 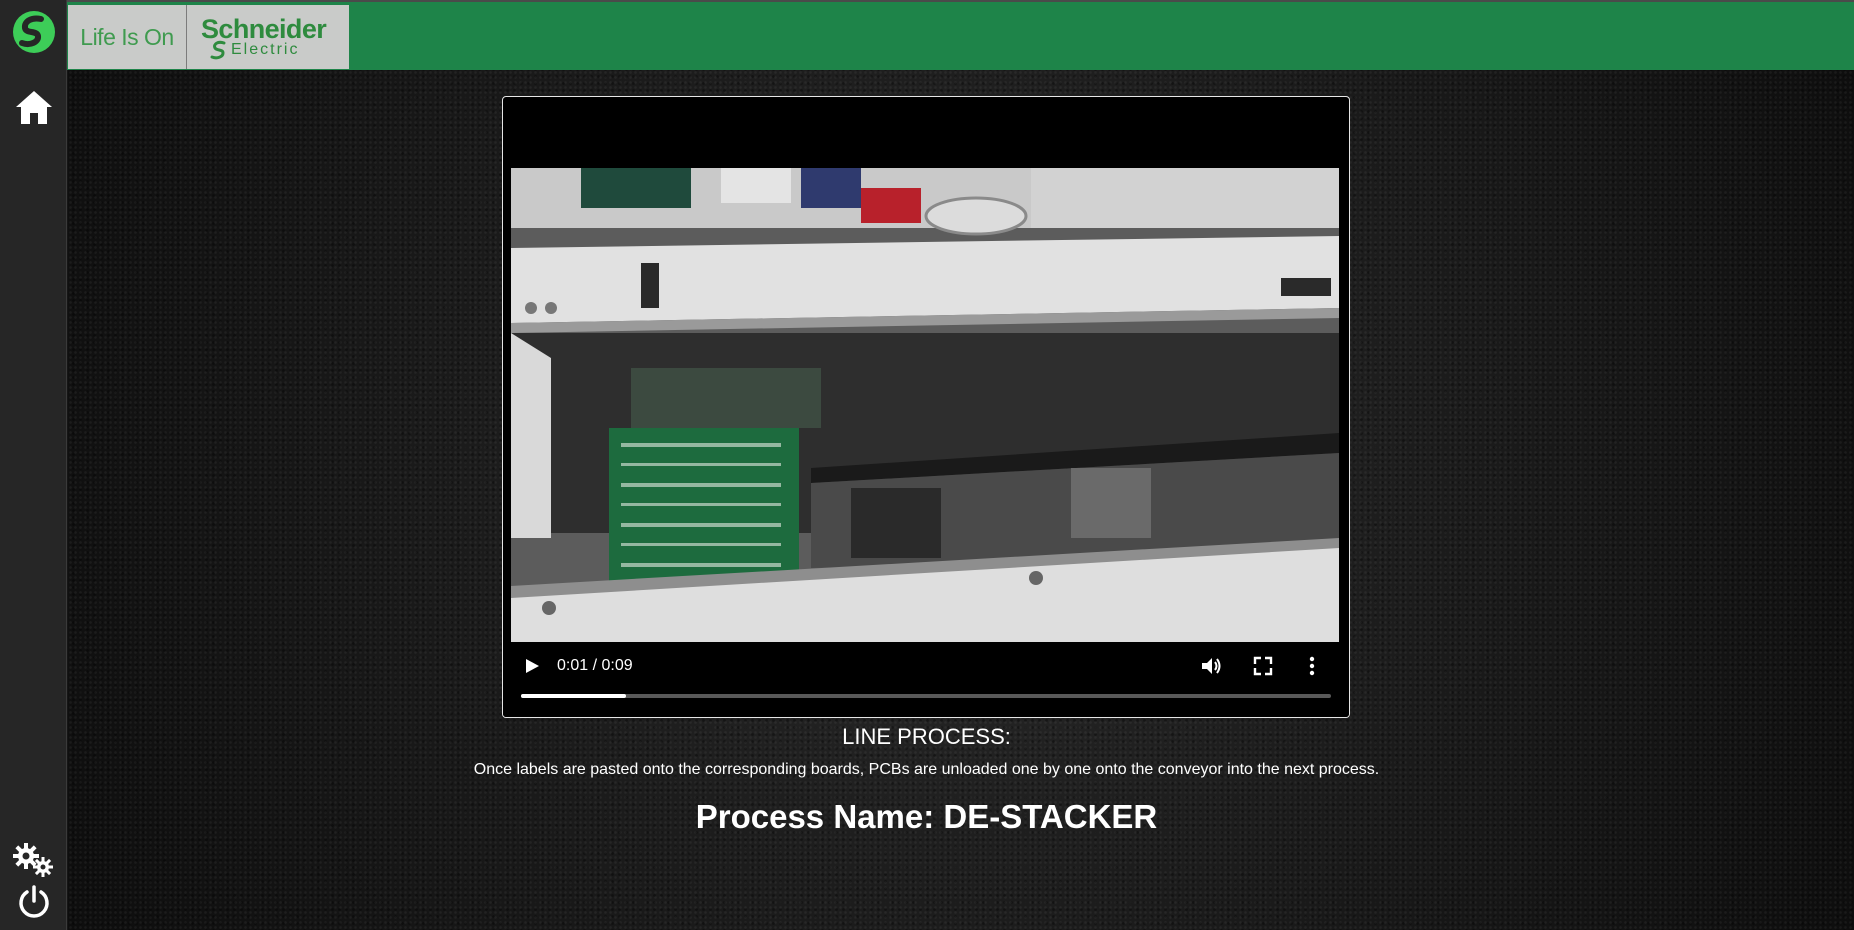 What do you see at coordinates (33, 465) in the screenshot?
I see `sidebar` at bounding box center [33, 465].